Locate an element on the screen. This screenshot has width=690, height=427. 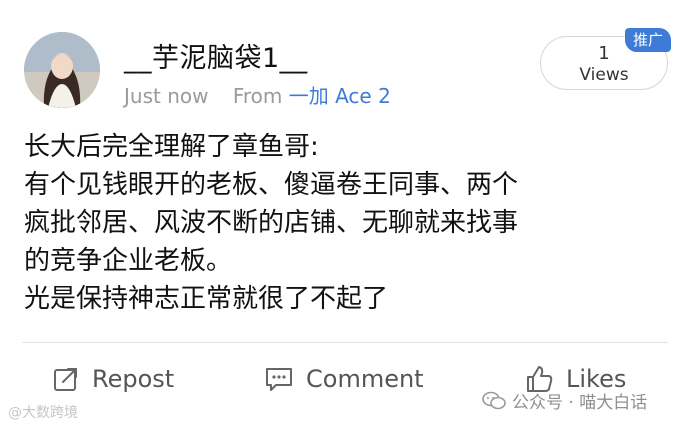
promo-badge: 推广 is located at coordinates (648, 40).